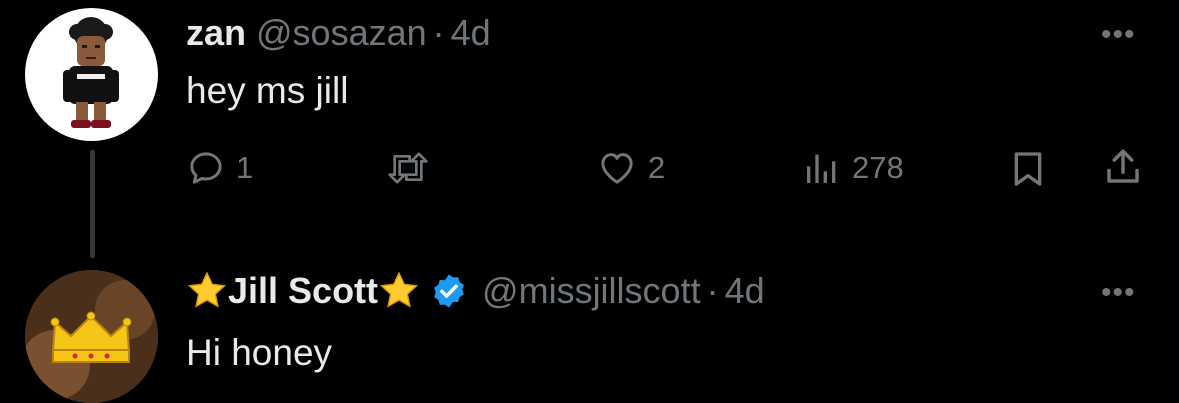  Describe the element at coordinates (591, 291) in the screenshot. I see `username-handle: @missjillscott` at that location.